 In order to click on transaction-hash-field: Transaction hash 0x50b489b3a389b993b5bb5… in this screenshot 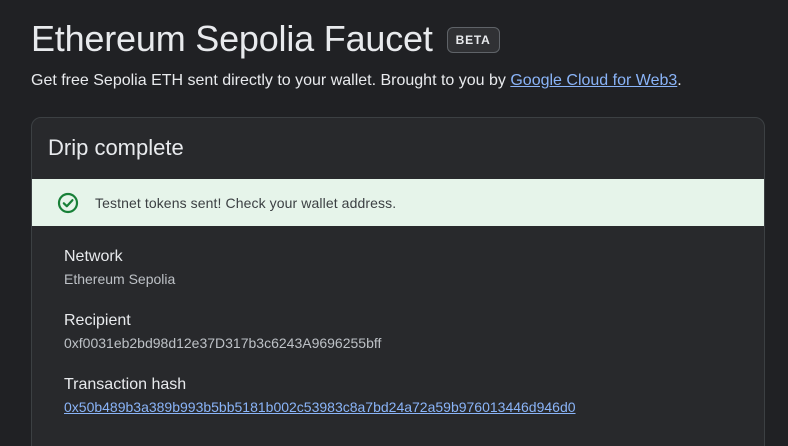, I will do `click(320, 395)`.